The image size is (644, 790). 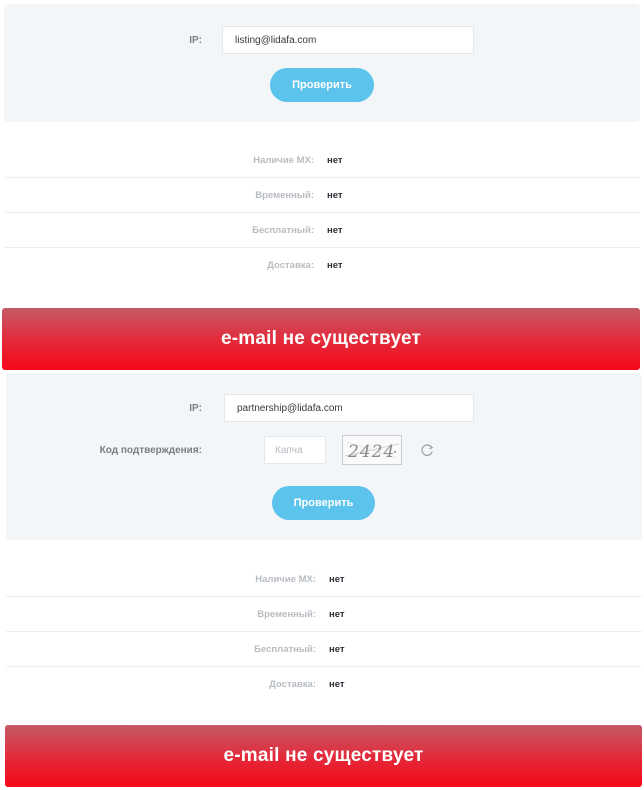 I want to click on captcha-label: Код подтверждения:, so click(x=150, y=450).